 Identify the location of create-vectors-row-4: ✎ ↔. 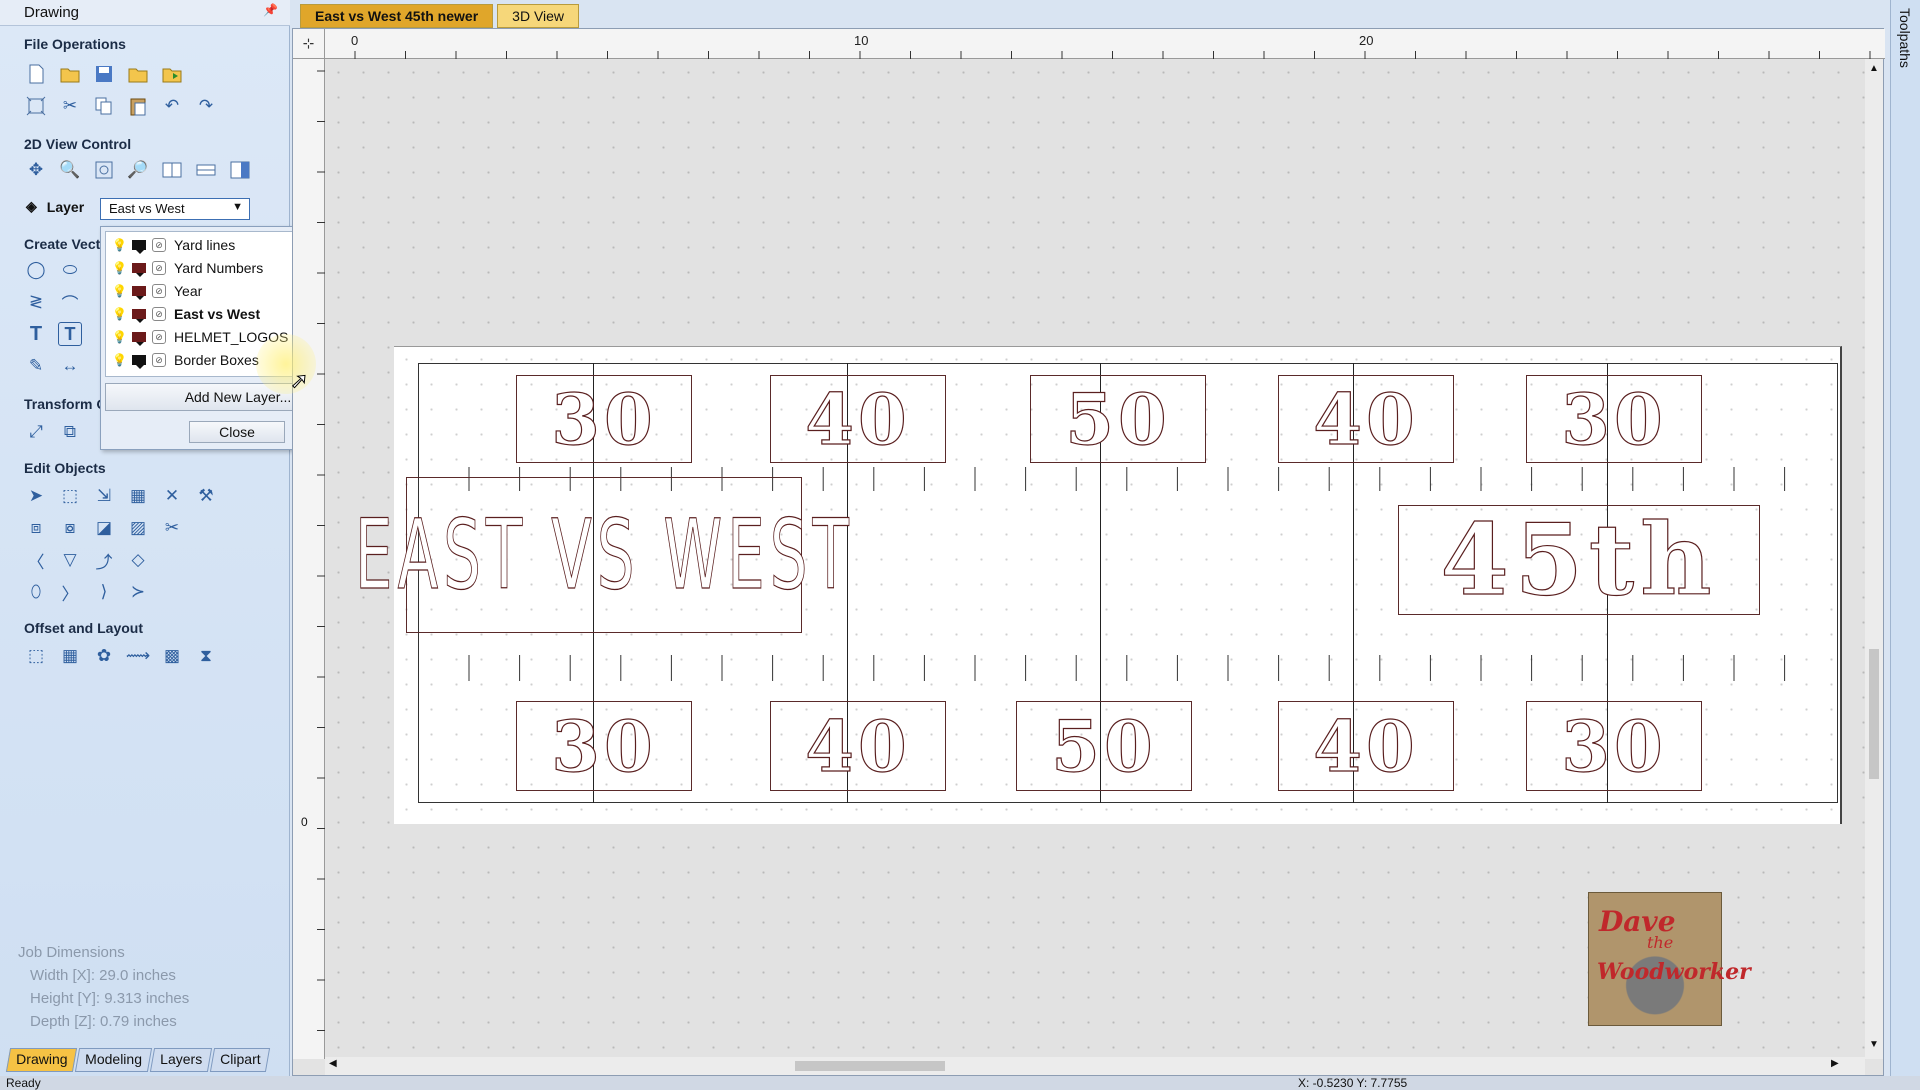
(53, 366).